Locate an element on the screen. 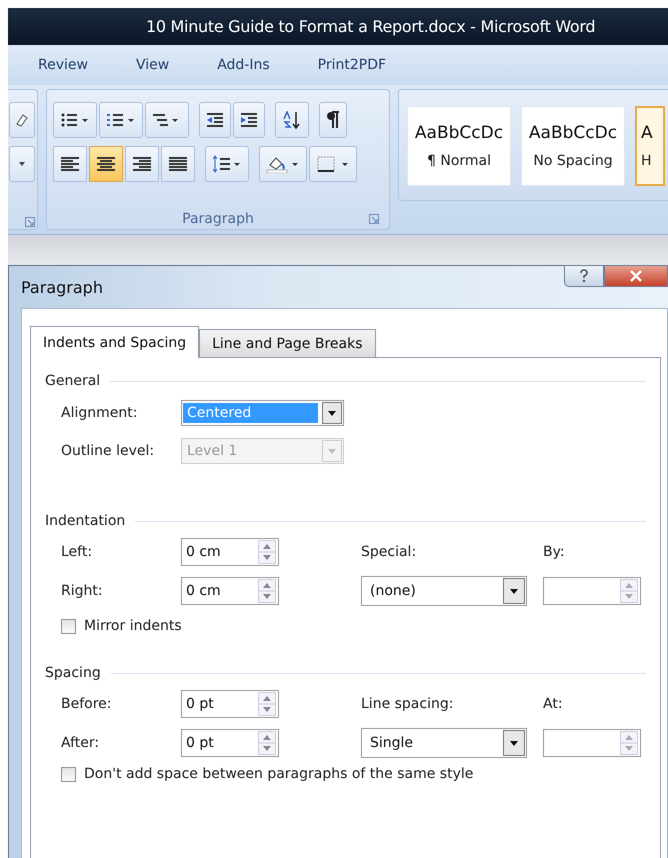 The width and height of the screenshot is (668, 858). field-label: At: is located at coordinates (553, 704).